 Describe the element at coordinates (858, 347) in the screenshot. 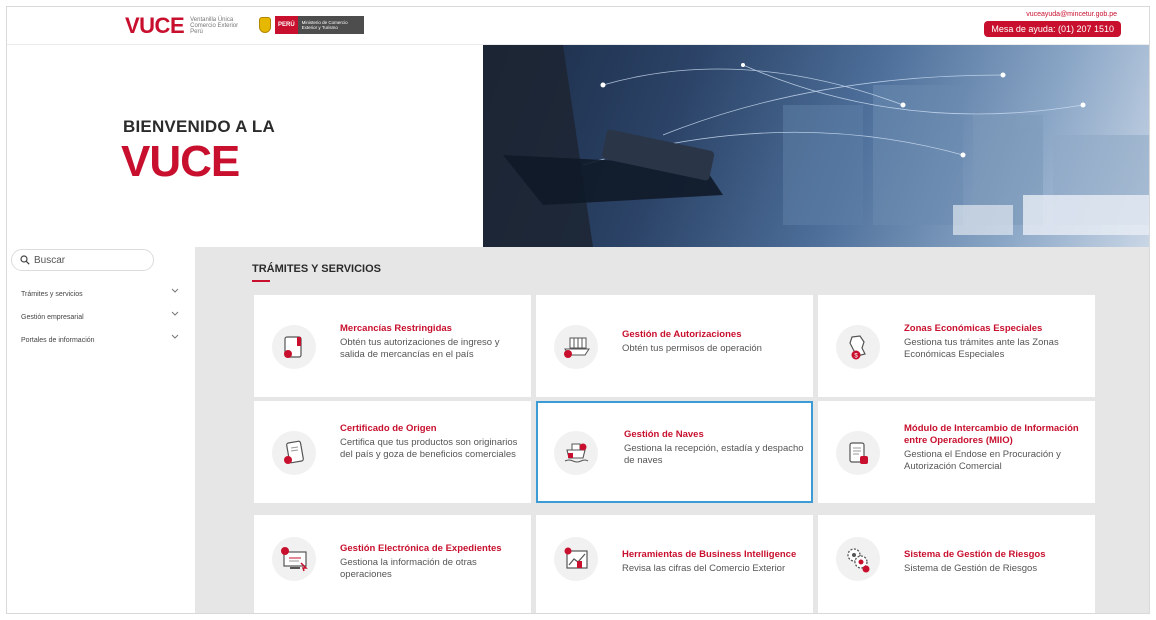

I see `map-peru-icon: $` at that location.